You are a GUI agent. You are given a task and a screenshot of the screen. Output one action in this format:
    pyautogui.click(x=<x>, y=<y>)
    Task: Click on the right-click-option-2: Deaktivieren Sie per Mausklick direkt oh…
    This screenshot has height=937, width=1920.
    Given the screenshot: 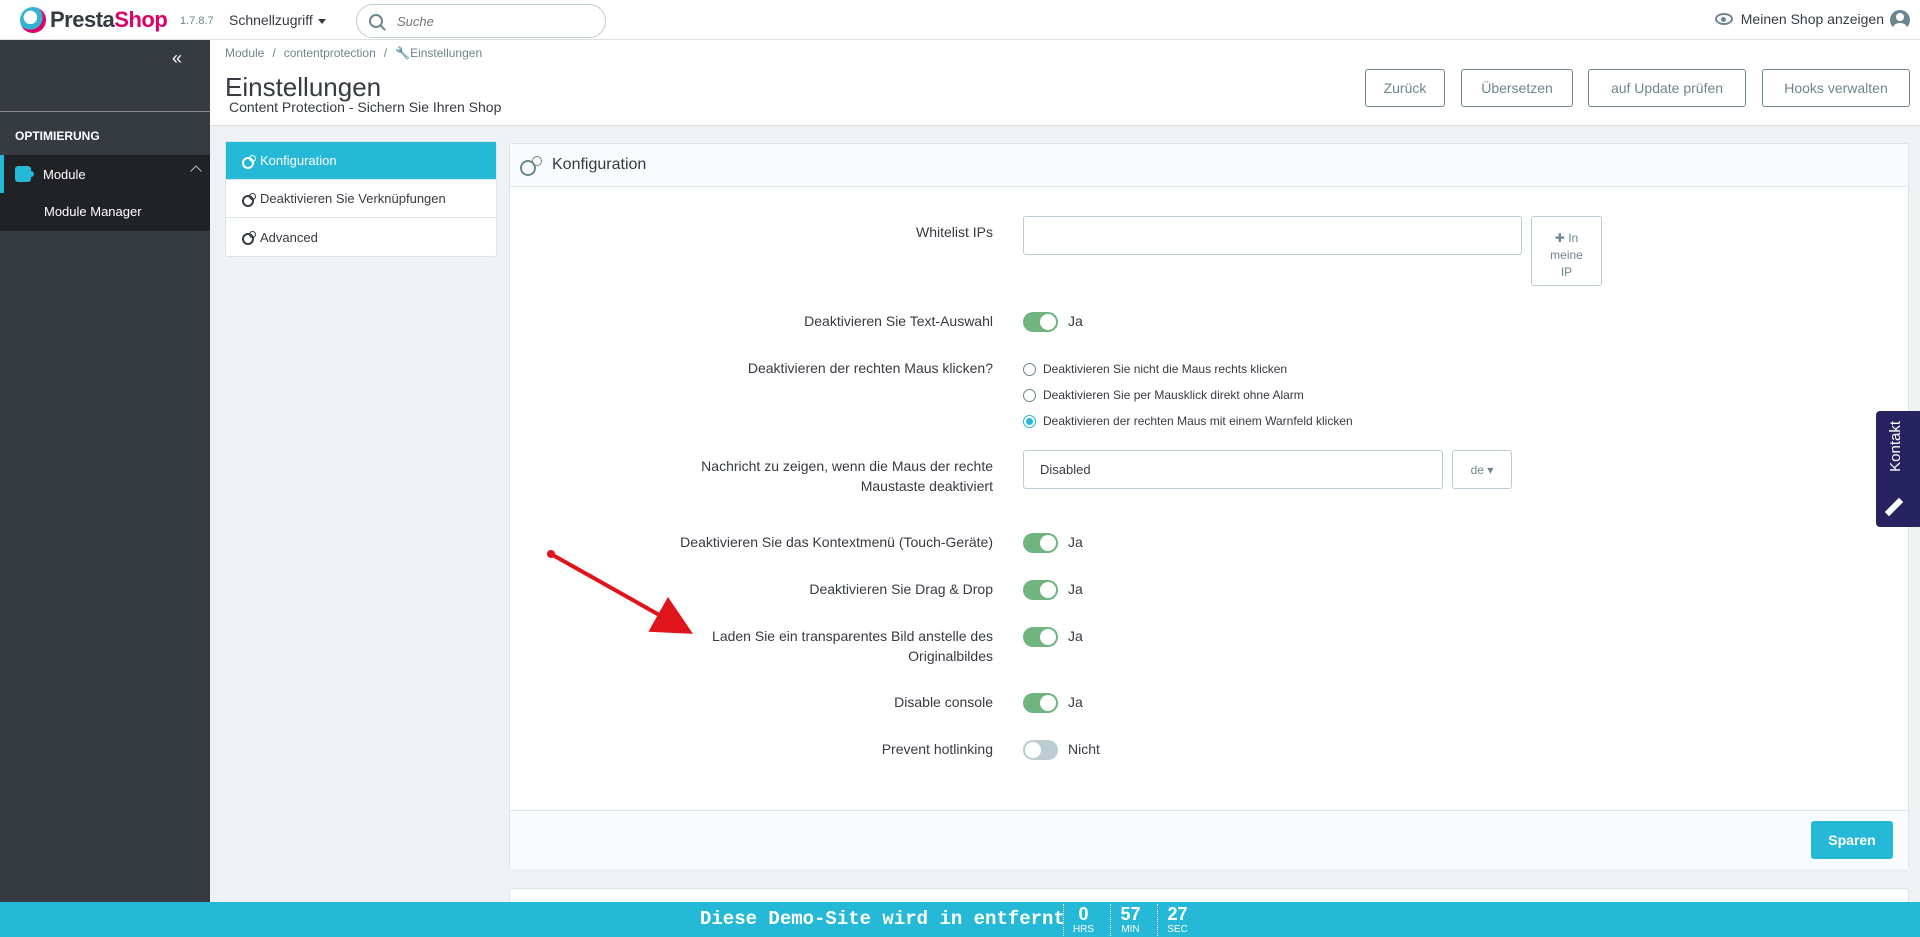 What is the action you would take?
    pyautogui.click(x=1163, y=395)
    